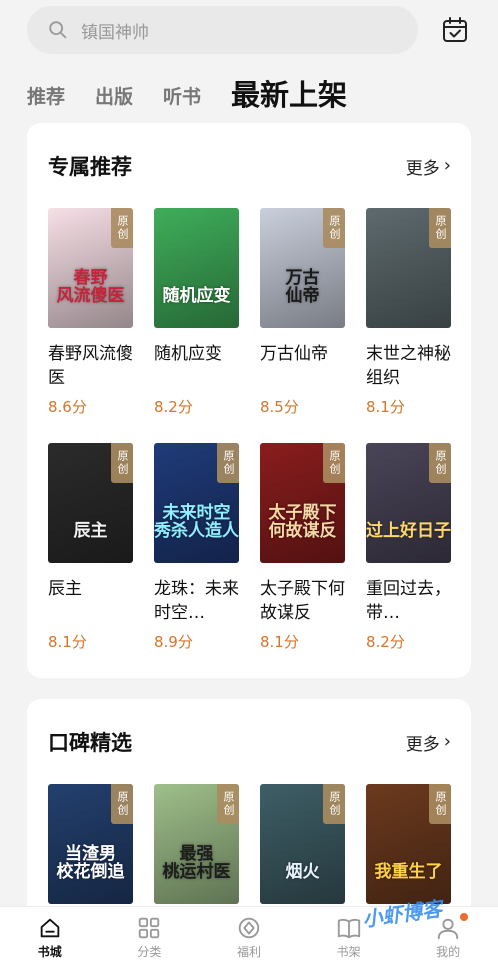 Image resolution: width=498 pixels, height=960 pixels. I want to click on search-bar: 镇国神帅, so click(222, 30).